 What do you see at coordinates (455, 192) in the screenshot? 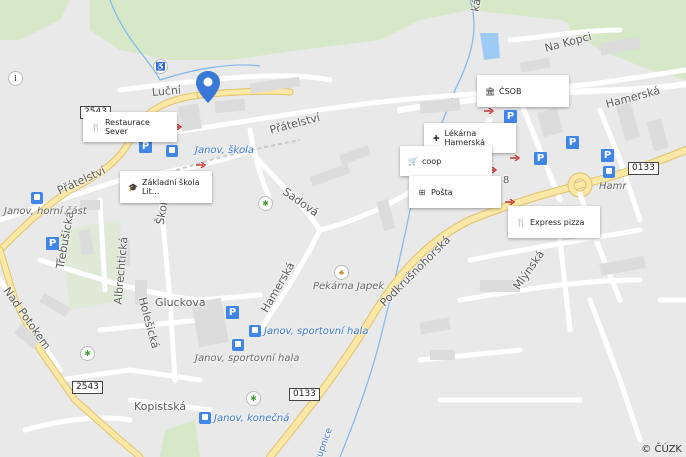
I see `poi-popup-posta: ⊞ Pošta` at bounding box center [455, 192].